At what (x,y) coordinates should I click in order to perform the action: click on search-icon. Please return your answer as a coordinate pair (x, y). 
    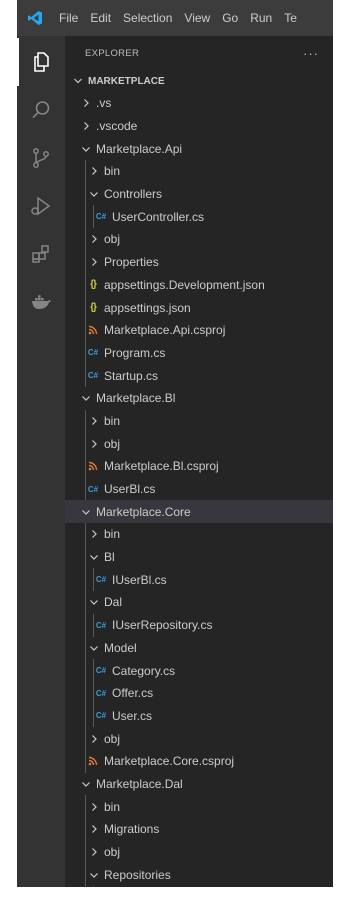
    Looking at the image, I should click on (41, 110).